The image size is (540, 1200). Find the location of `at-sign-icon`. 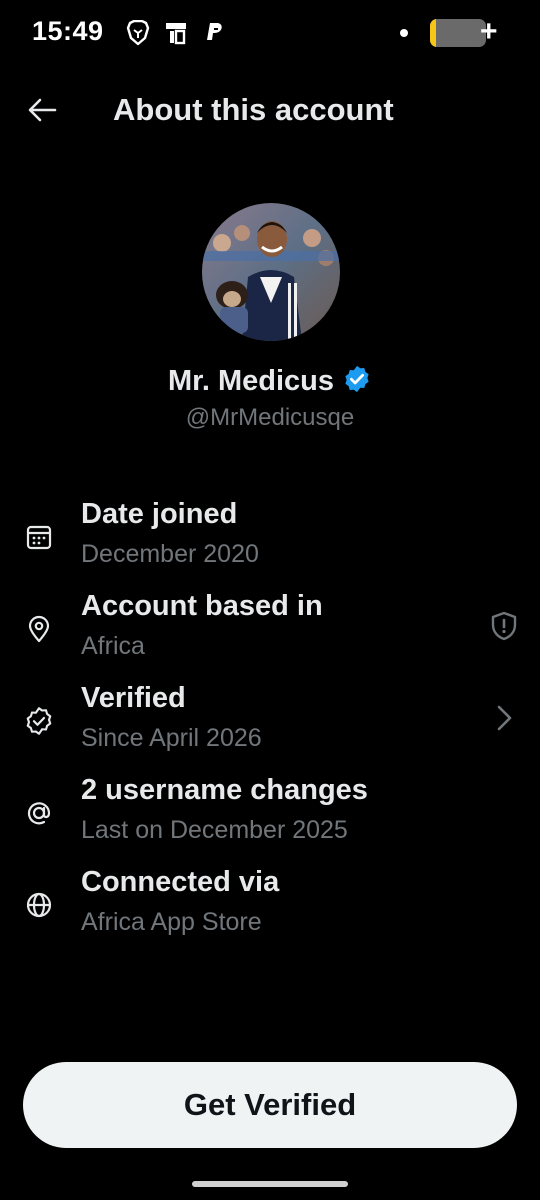

at-sign-icon is located at coordinates (39, 813).